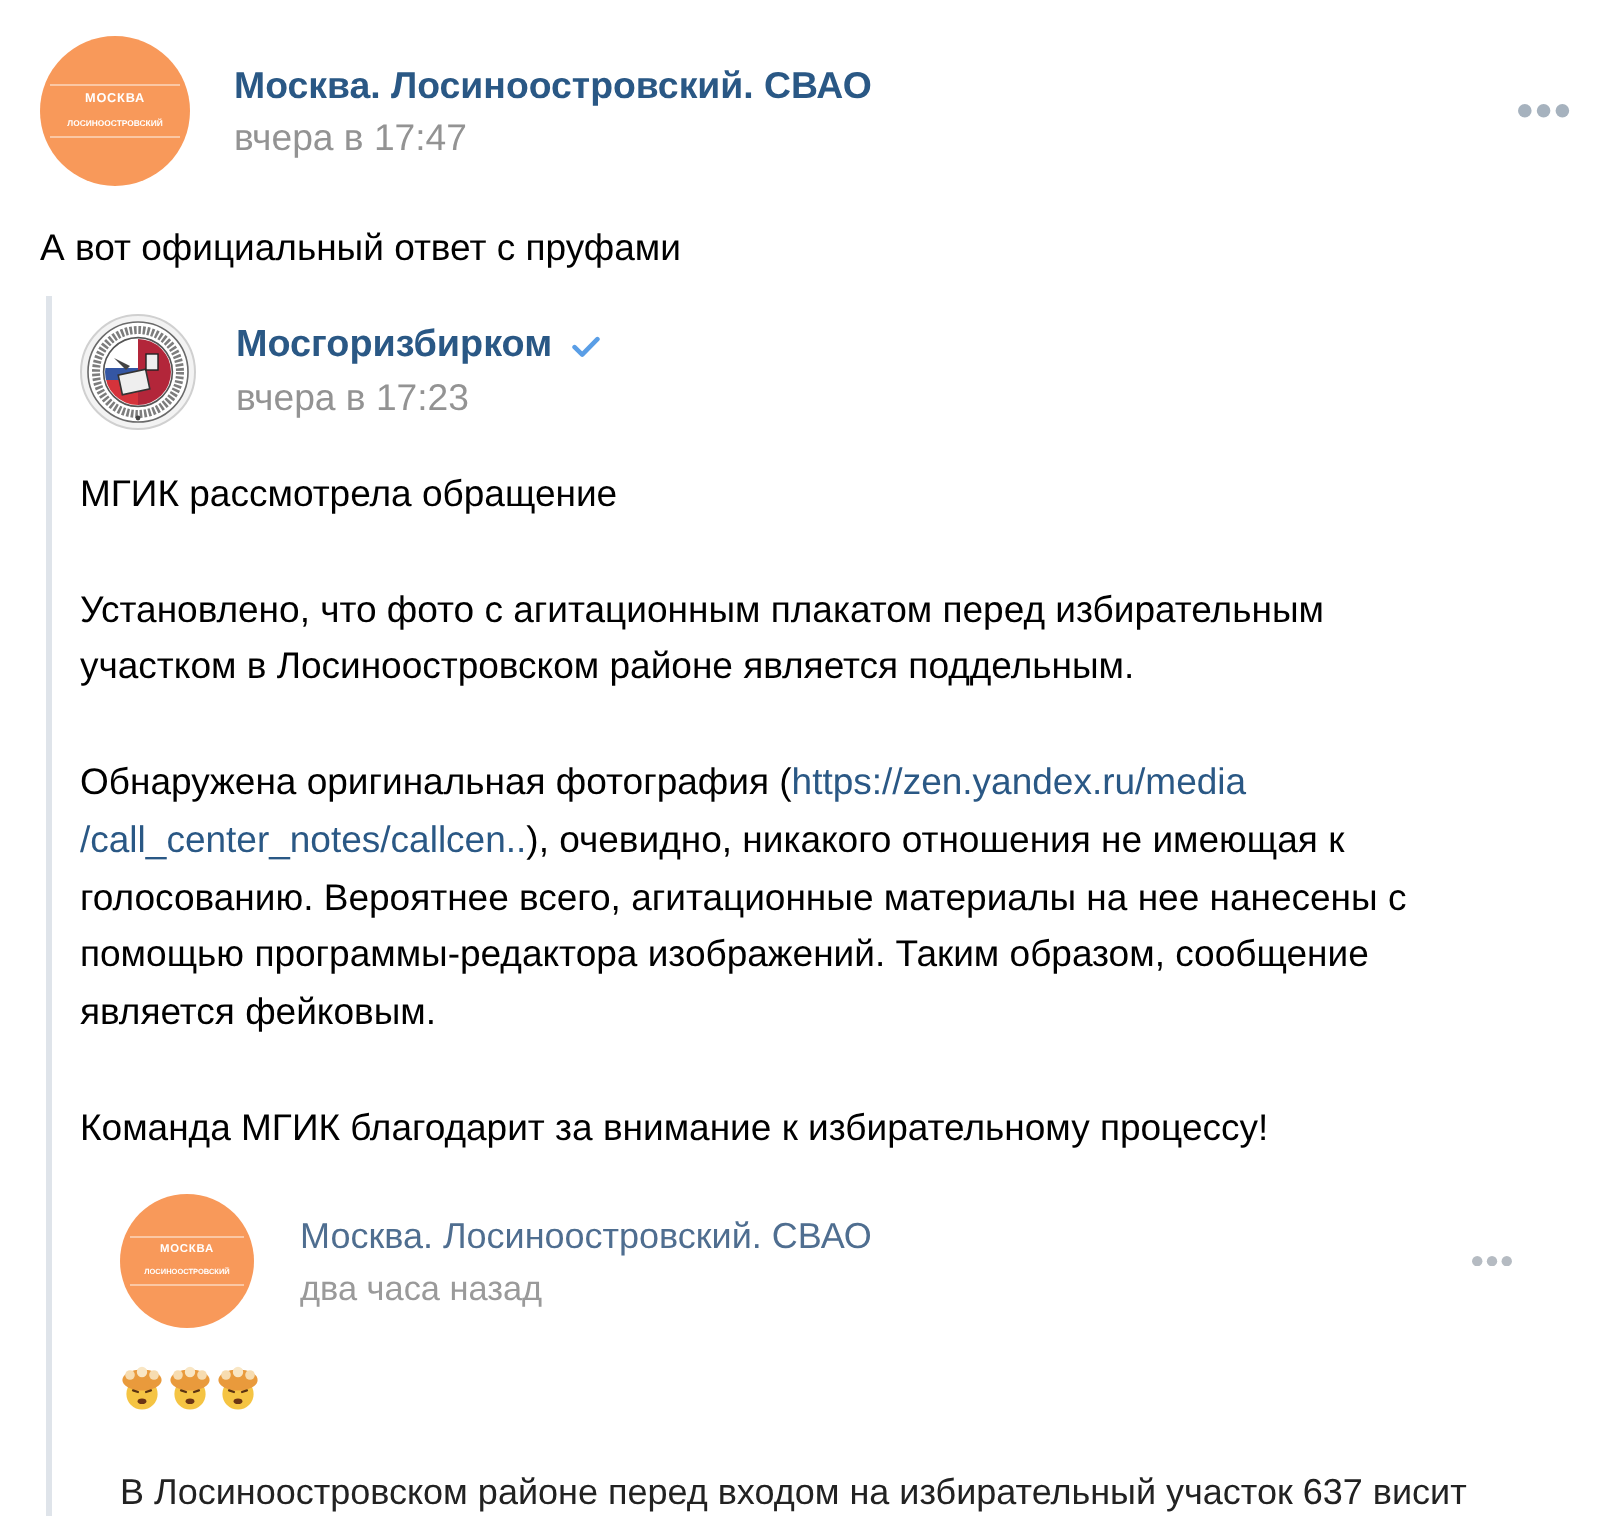  What do you see at coordinates (361, 248) in the screenshot?
I see `post-text: А вот официальный ответ с пруфами` at bounding box center [361, 248].